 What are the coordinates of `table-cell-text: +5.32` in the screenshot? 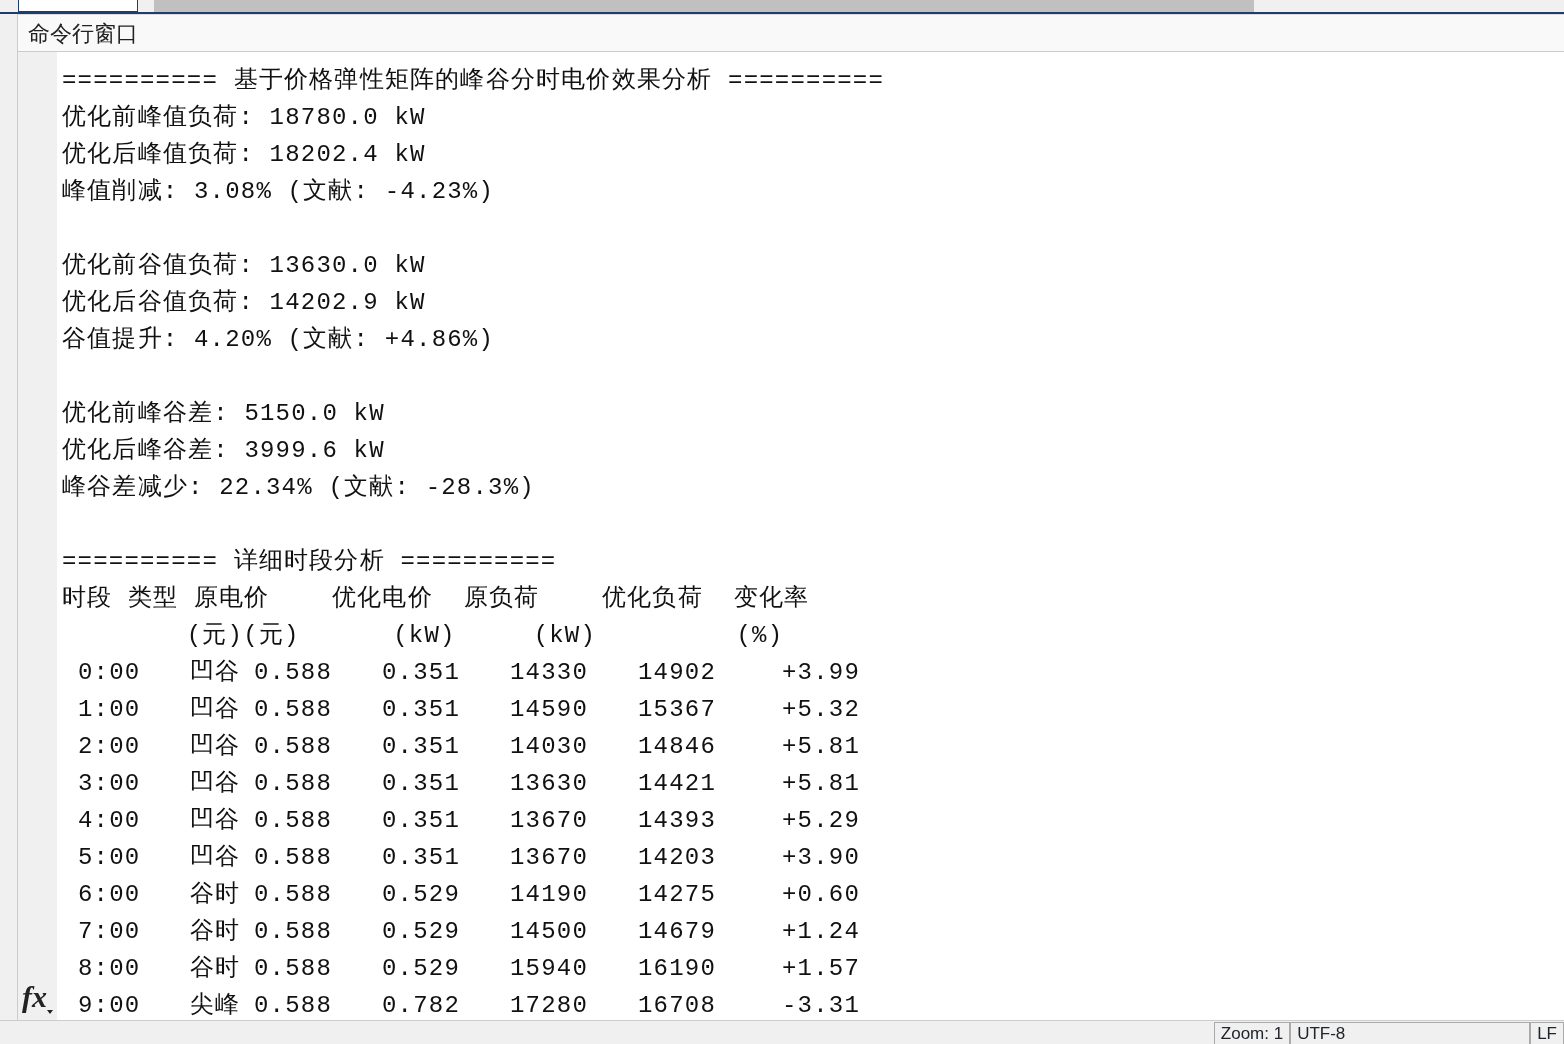 It's located at (821, 710).